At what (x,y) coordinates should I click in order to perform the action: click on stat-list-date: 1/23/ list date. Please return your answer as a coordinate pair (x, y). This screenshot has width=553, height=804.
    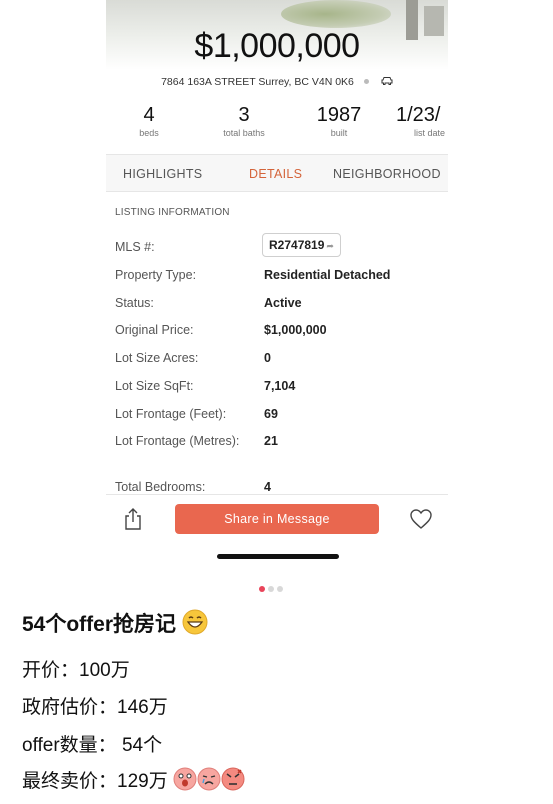
    Looking at the image, I should click on (422, 121).